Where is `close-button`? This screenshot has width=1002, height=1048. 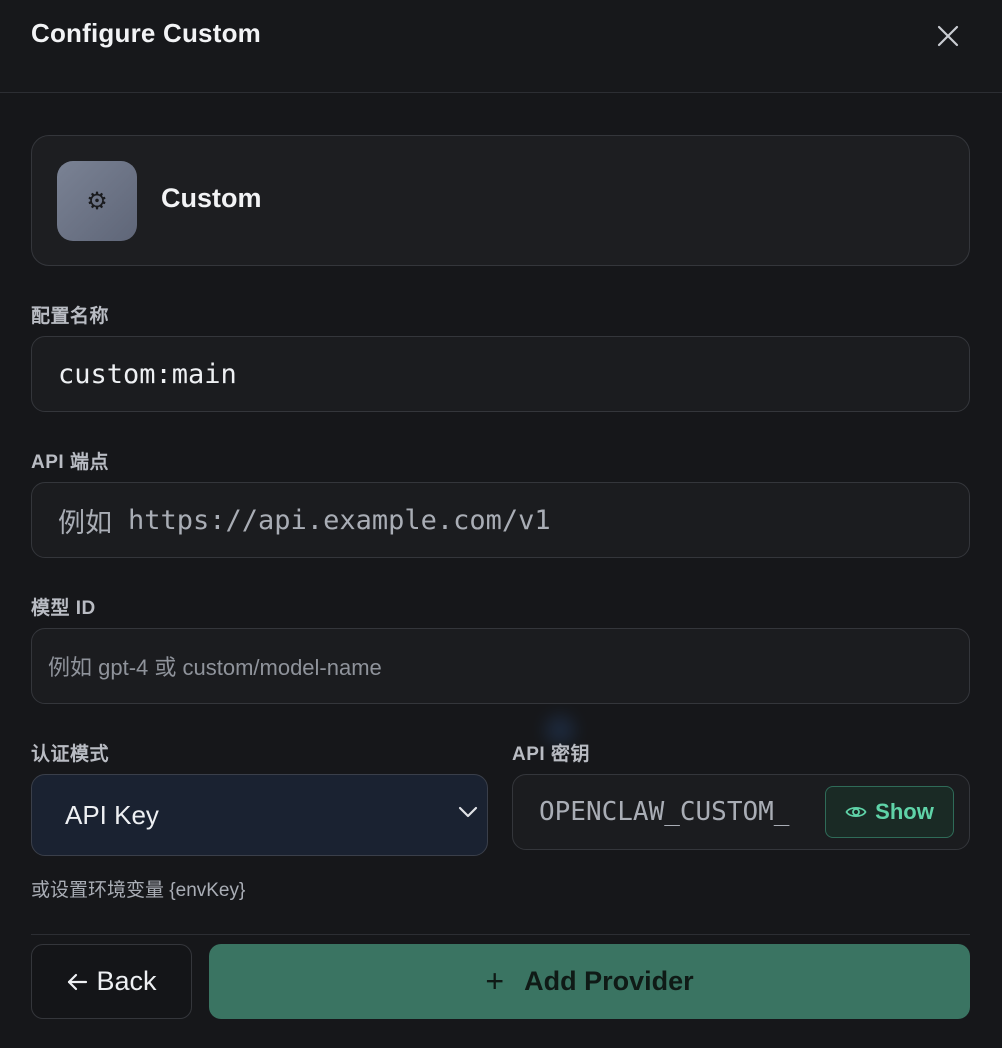
close-button is located at coordinates (948, 36).